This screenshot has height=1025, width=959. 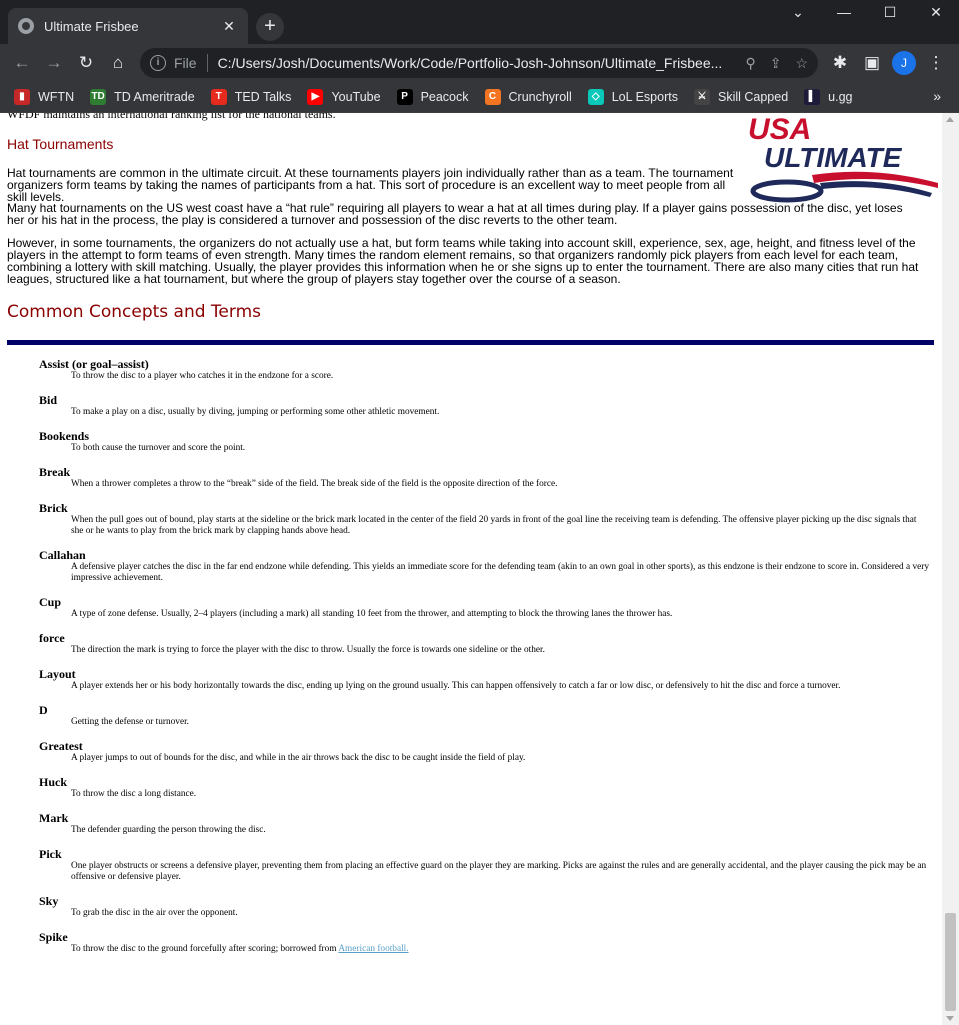 What do you see at coordinates (61, 746) in the screenshot?
I see `term-name: Greatest` at bounding box center [61, 746].